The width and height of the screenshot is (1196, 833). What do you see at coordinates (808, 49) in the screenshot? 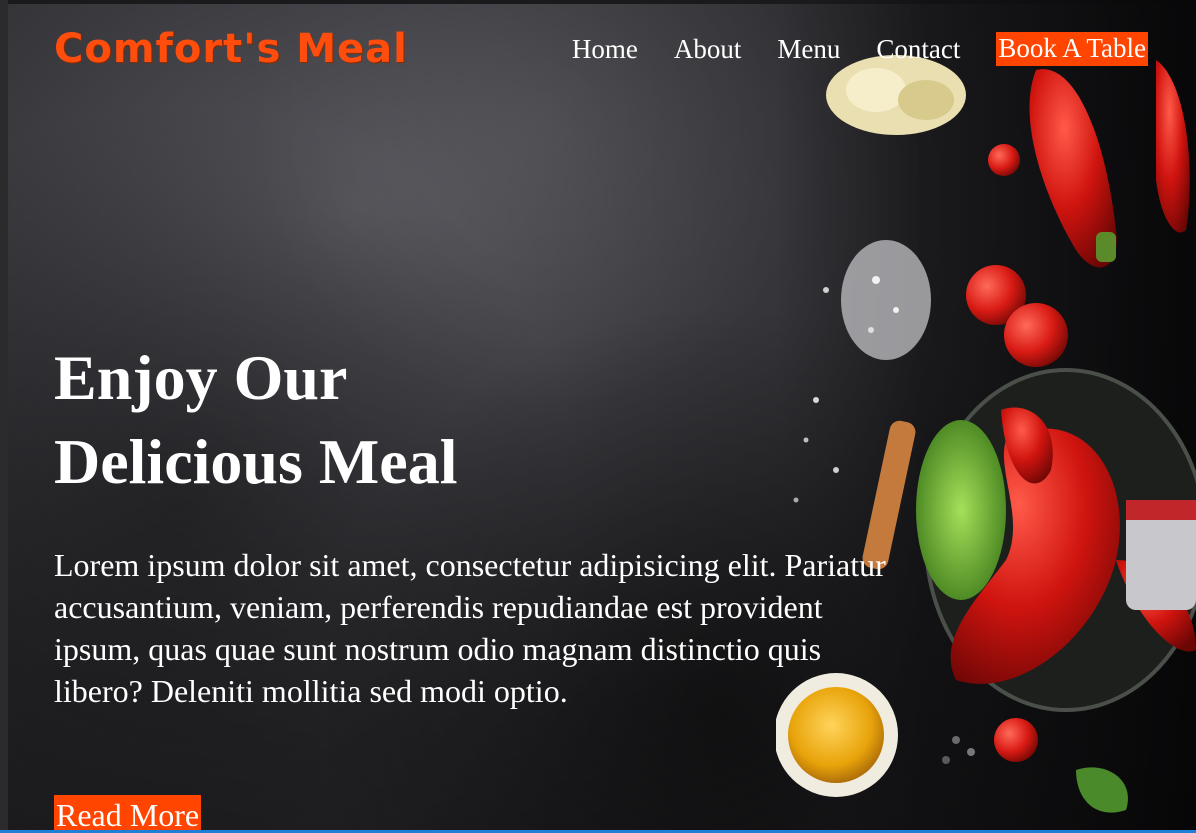
I see `nav-link-menu: Menu` at bounding box center [808, 49].